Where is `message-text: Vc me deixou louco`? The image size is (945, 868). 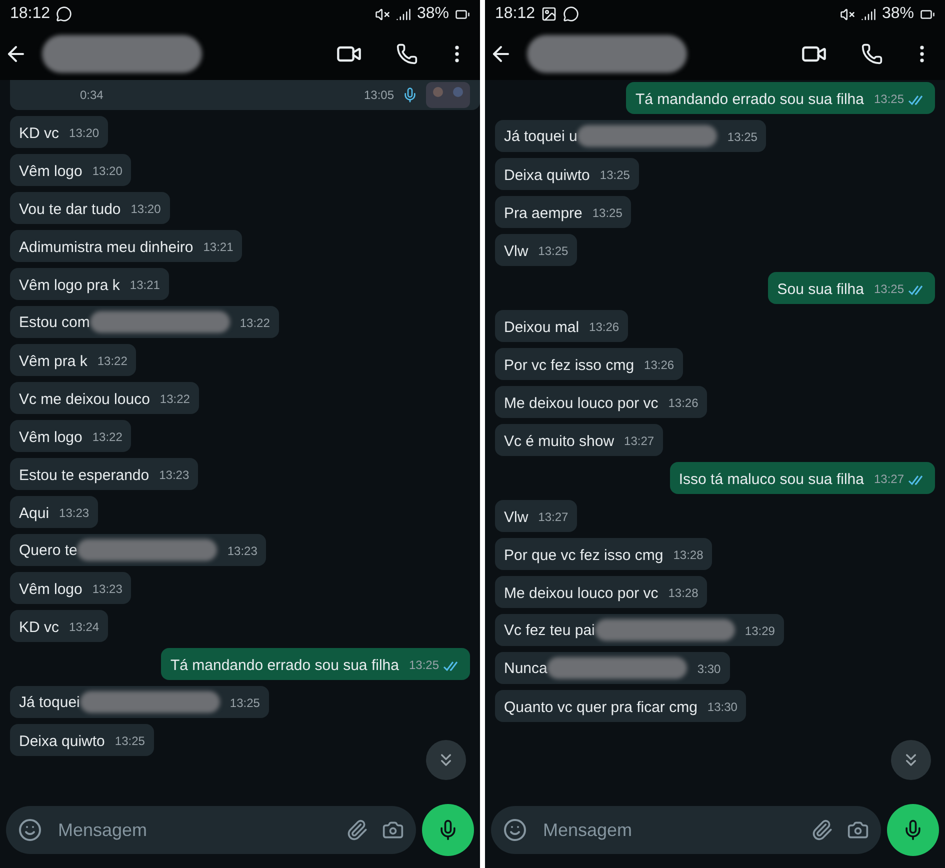
message-text: Vc me deixou louco is located at coordinates (84, 399).